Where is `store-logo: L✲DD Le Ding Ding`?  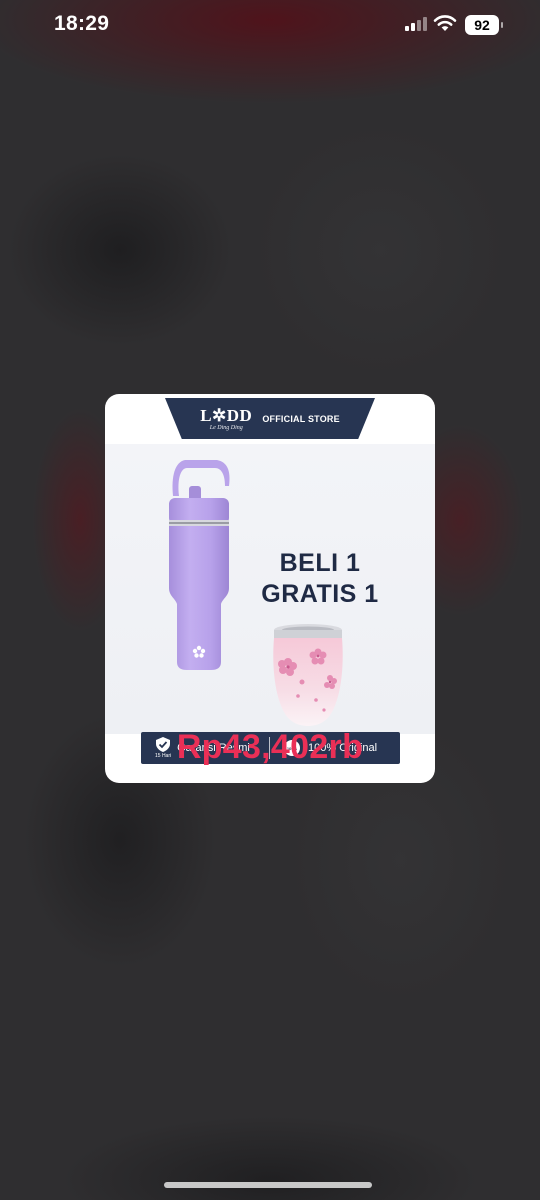 store-logo: L✲DD Le Ding Ding is located at coordinates (226, 419).